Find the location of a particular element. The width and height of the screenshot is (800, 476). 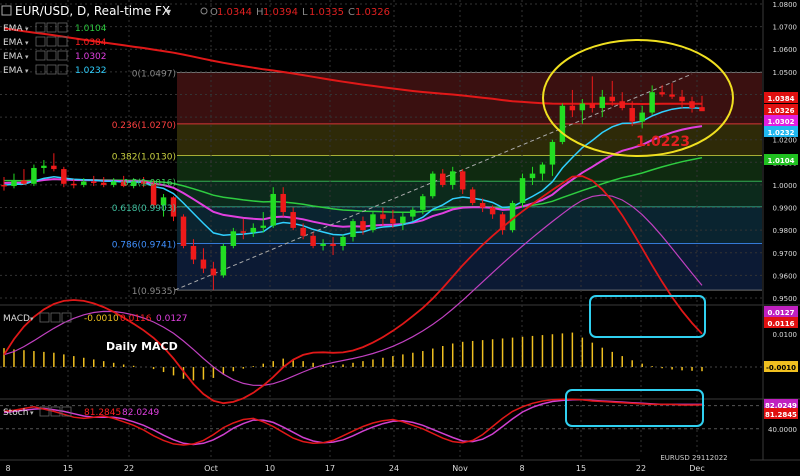

price-tag-label: 1.0384 is located at coordinates (780, 99).